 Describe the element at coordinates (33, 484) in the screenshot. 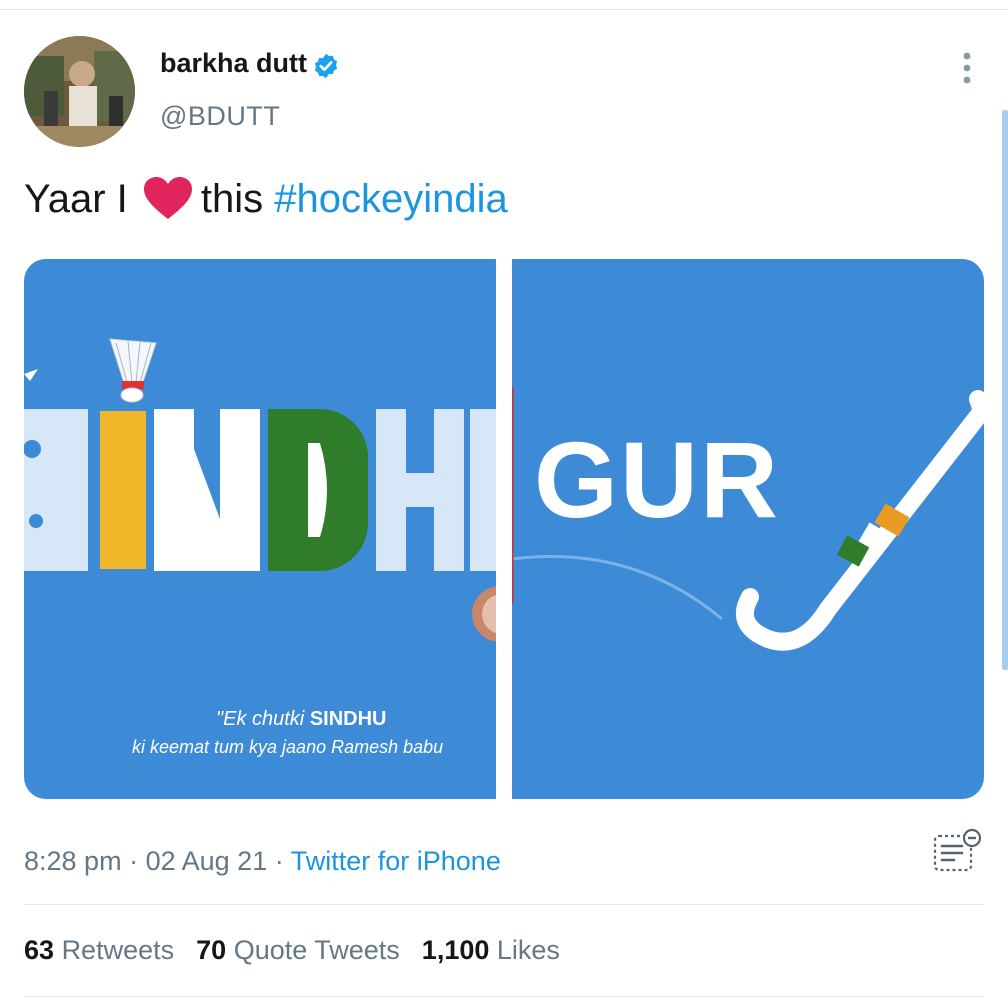

I see `letter-s-shape` at that location.